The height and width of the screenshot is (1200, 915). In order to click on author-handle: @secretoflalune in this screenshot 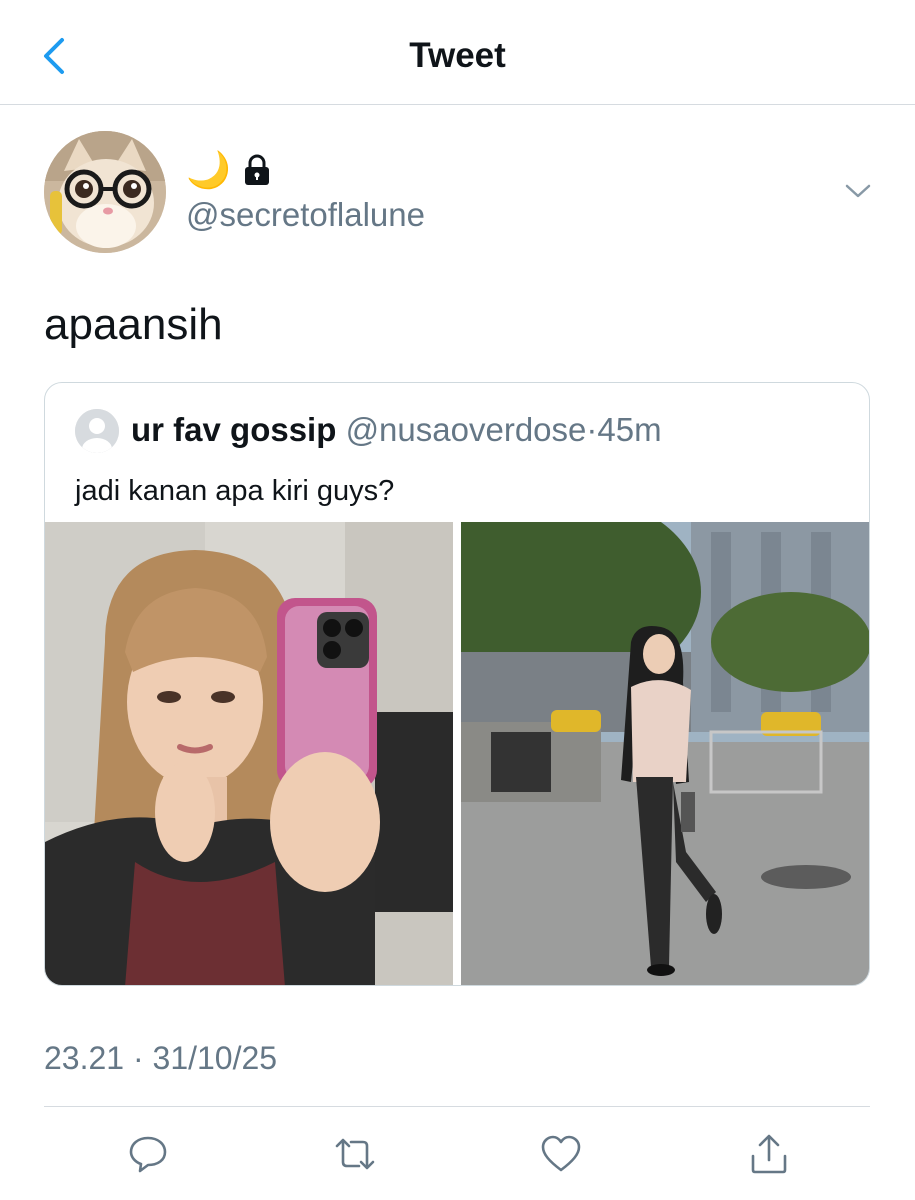, I will do `click(305, 215)`.